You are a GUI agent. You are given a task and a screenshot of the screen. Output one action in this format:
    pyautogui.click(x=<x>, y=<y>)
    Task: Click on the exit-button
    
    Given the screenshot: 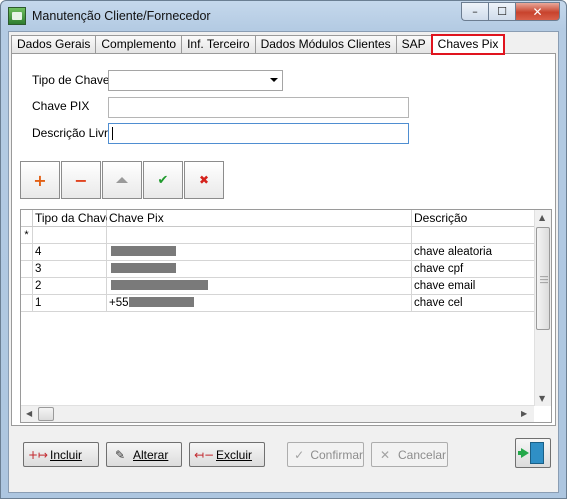 What is the action you would take?
    pyautogui.click(x=533, y=453)
    